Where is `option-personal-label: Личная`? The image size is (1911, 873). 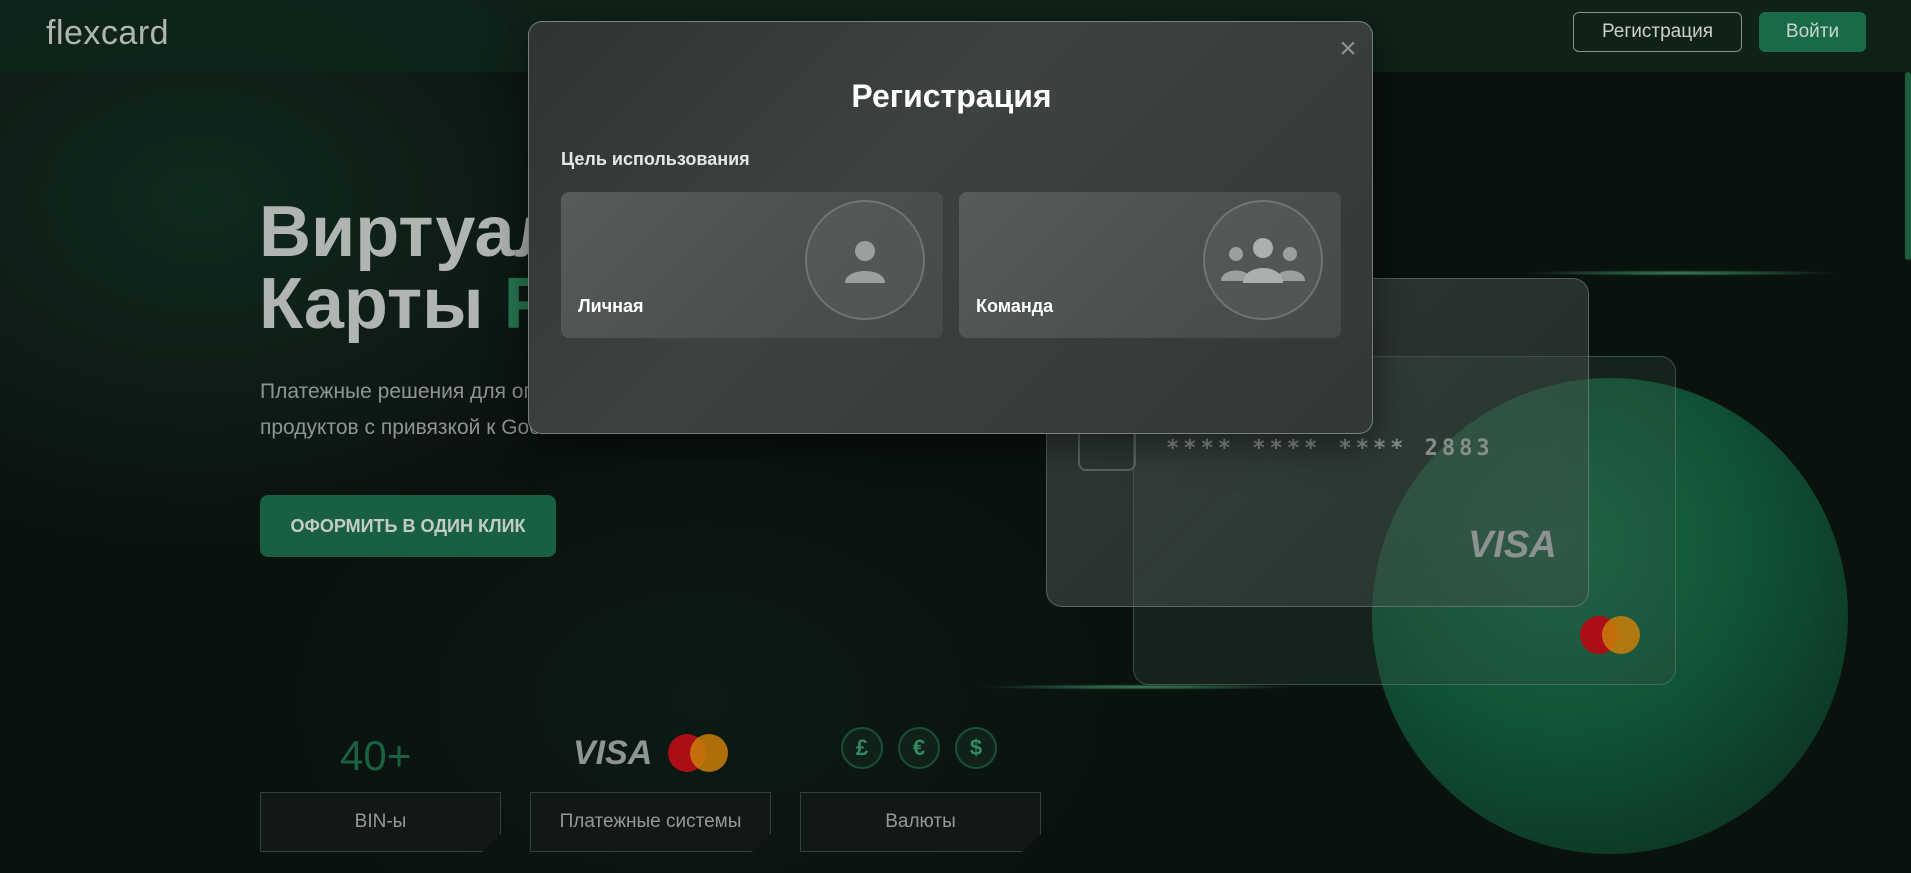 option-personal-label: Личная is located at coordinates (611, 306).